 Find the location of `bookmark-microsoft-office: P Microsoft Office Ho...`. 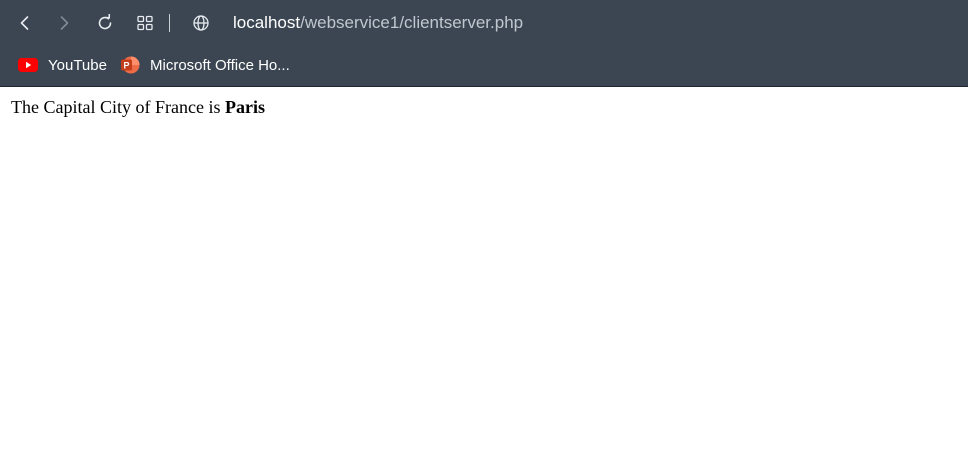

bookmark-microsoft-office: P Microsoft Office Ho... is located at coordinates (205, 65).